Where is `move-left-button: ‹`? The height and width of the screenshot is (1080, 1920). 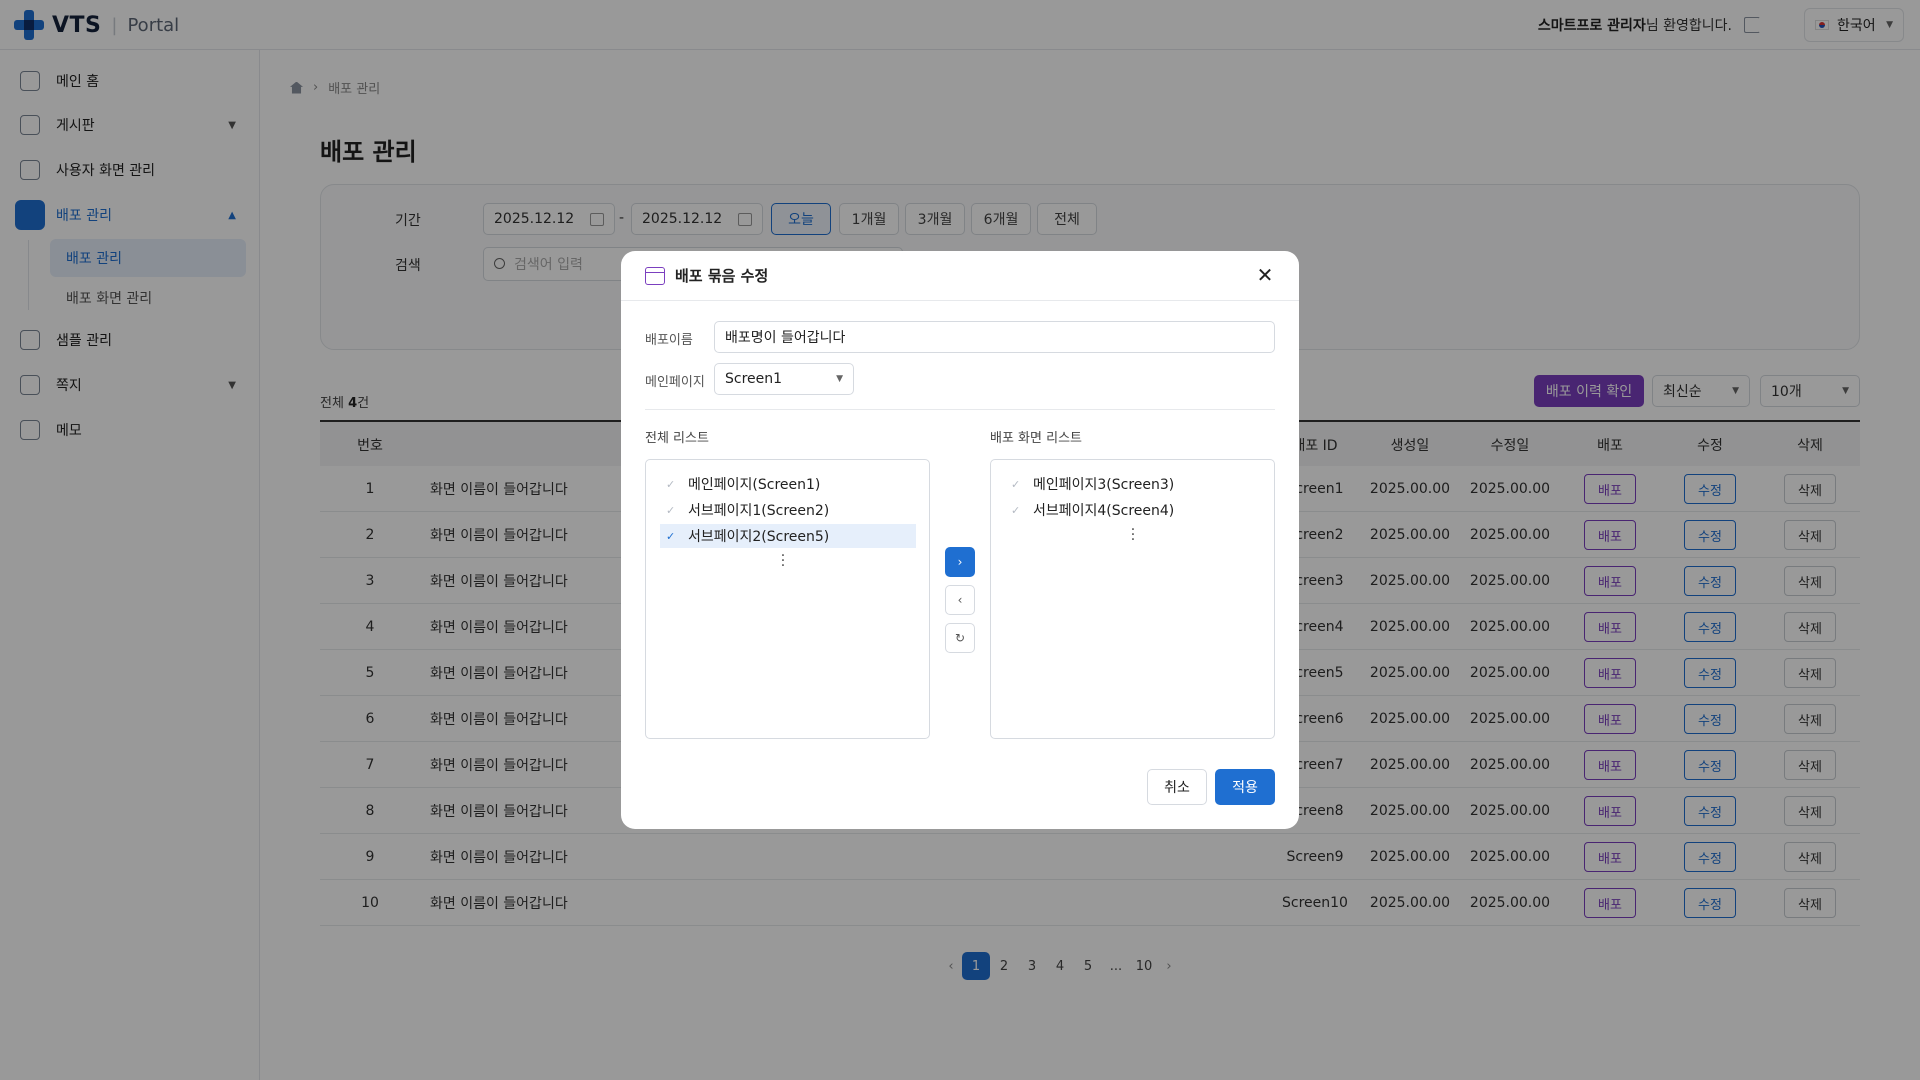 move-left-button: ‹ is located at coordinates (960, 600).